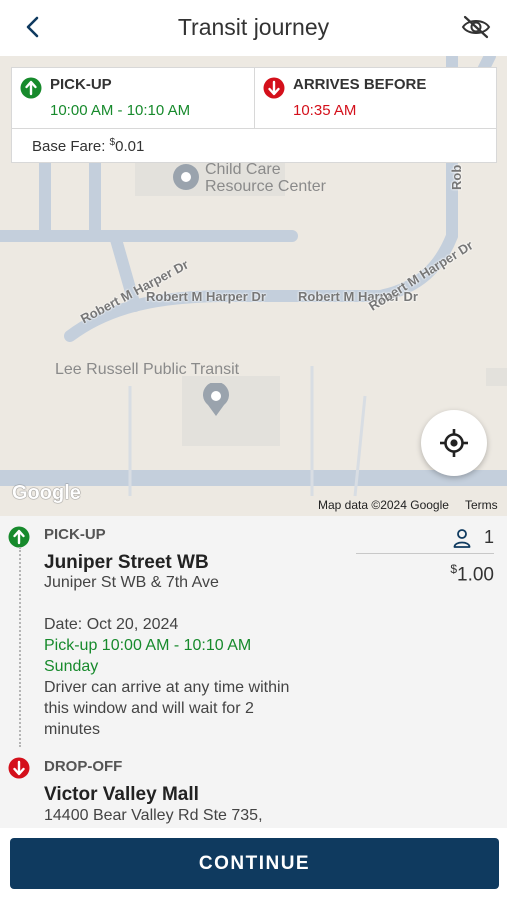  I want to click on arrival-summary: ARRIVES BEFORE 10:35 AM, so click(376, 98).